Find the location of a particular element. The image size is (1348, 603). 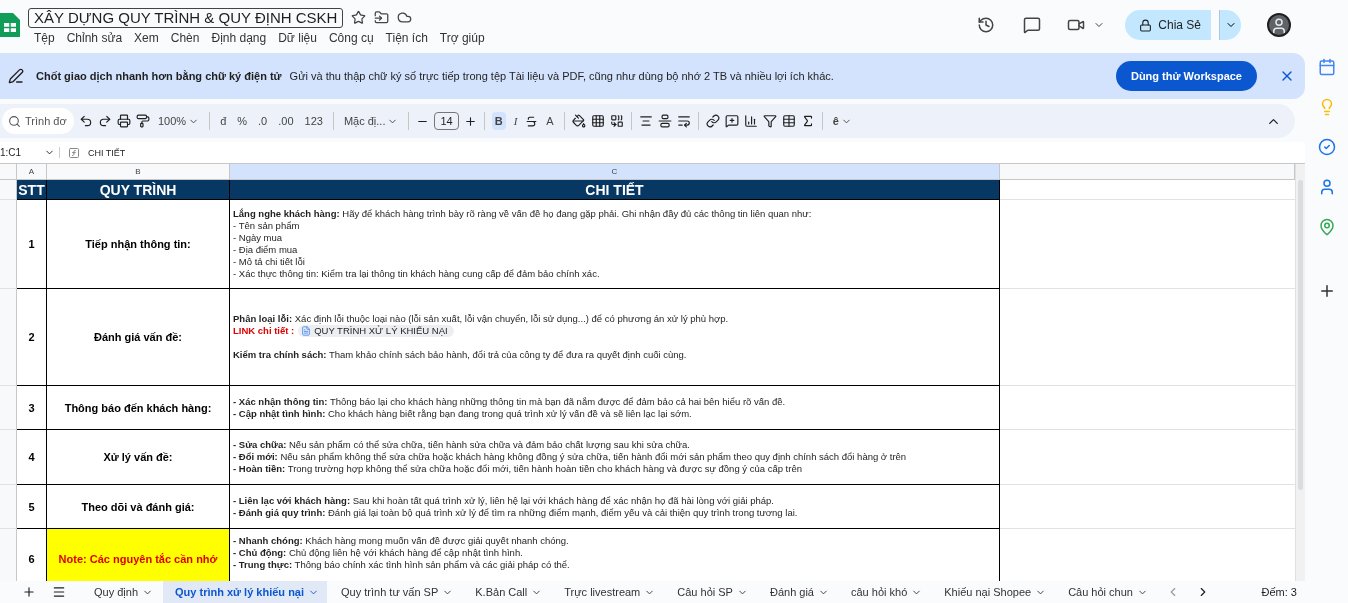

vertical-align-icon is located at coordinates (664, 121).